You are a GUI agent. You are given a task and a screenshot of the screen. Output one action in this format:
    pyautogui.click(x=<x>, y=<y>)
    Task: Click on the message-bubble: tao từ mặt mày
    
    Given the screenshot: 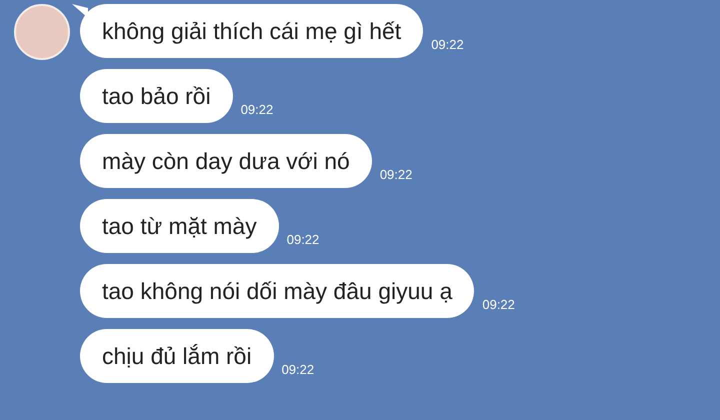 What is the action you would take?
    pyautogui.click(x=179, y=226)
    